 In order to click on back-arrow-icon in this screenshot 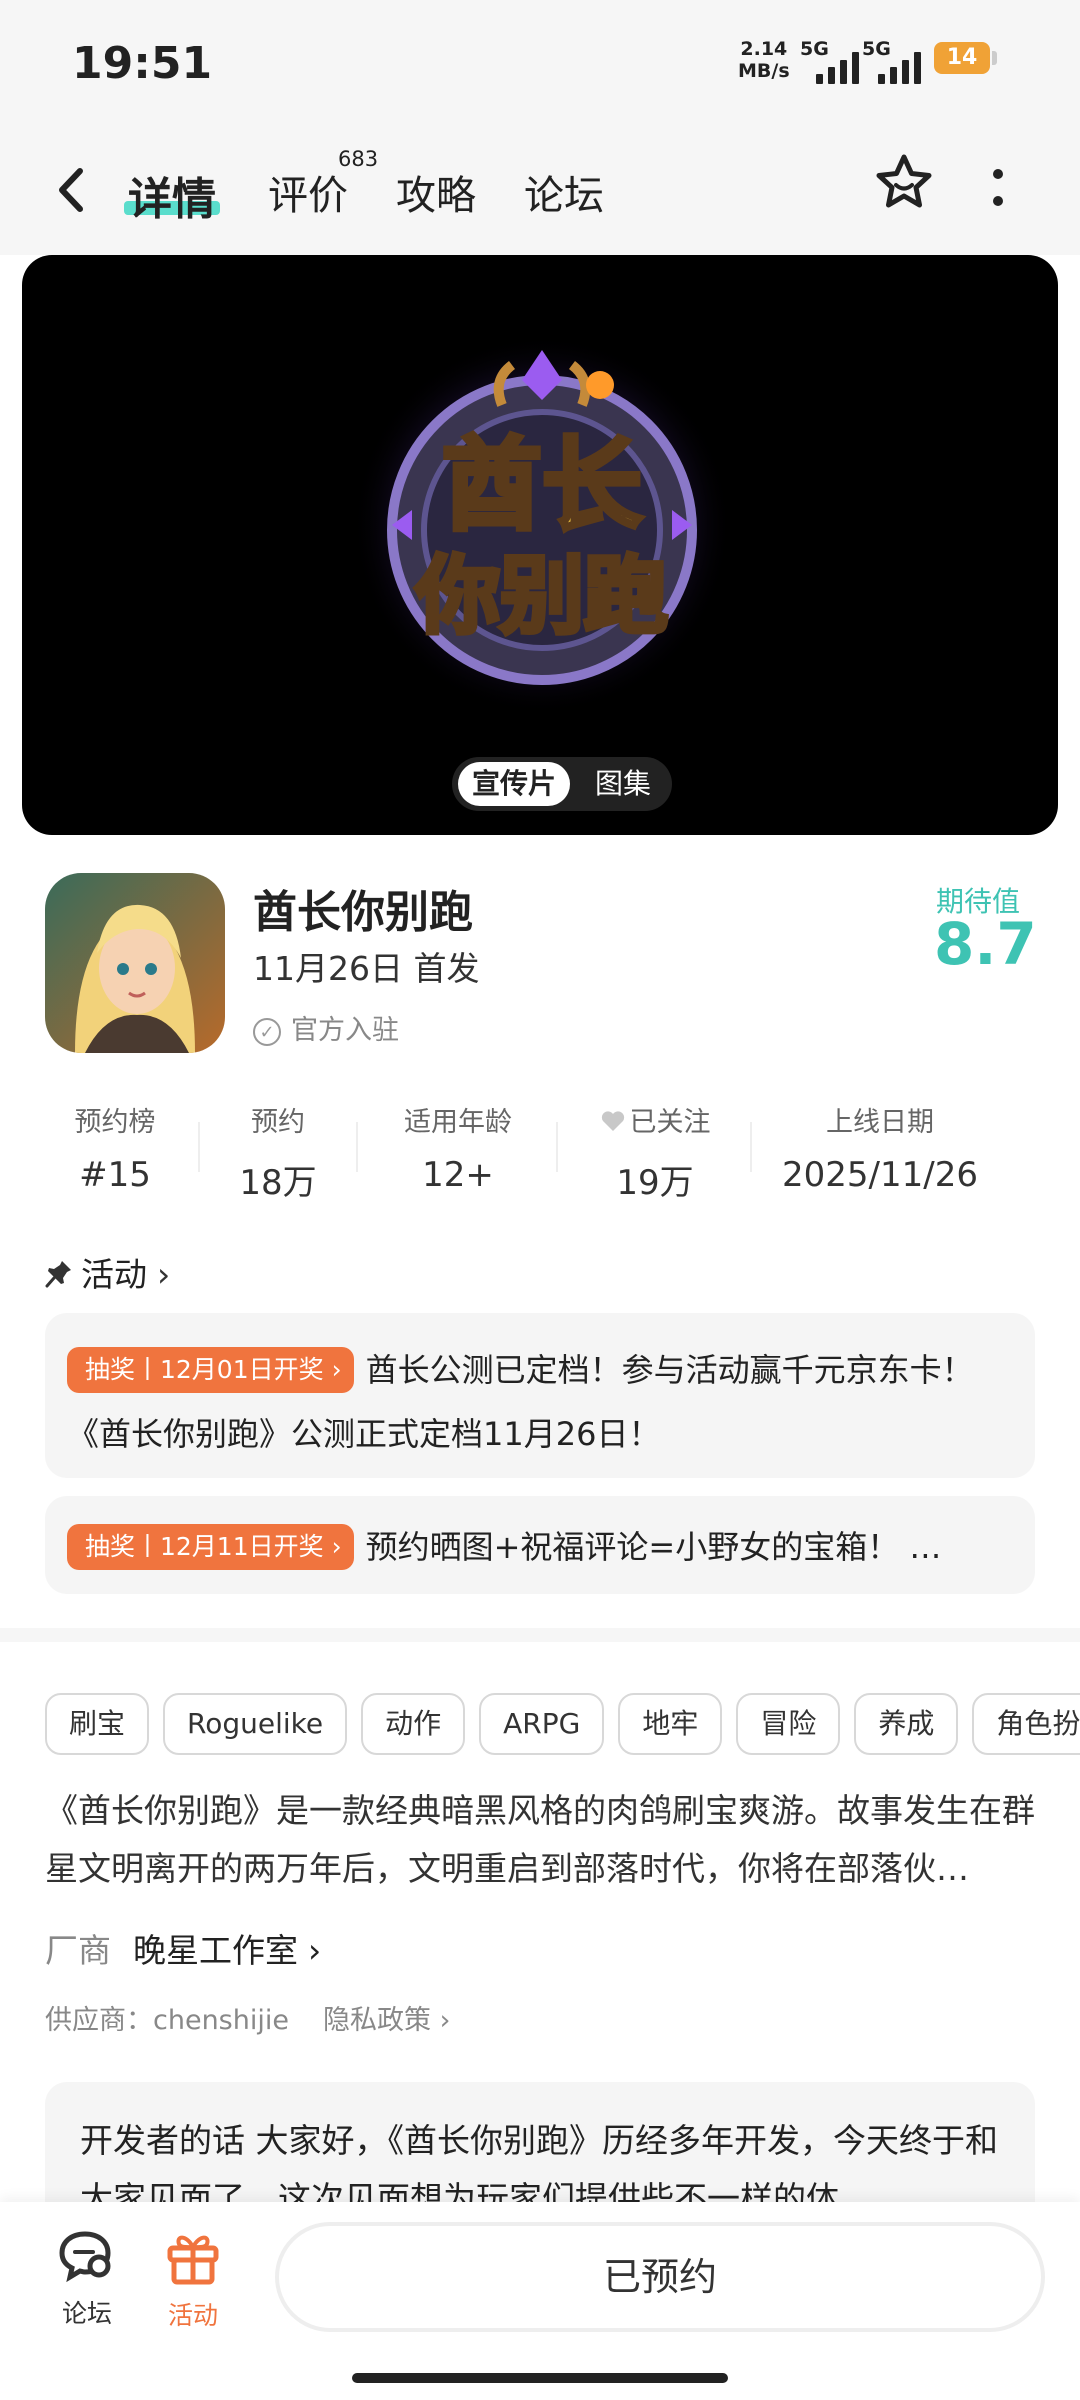, I will do `click(72, 190)`.